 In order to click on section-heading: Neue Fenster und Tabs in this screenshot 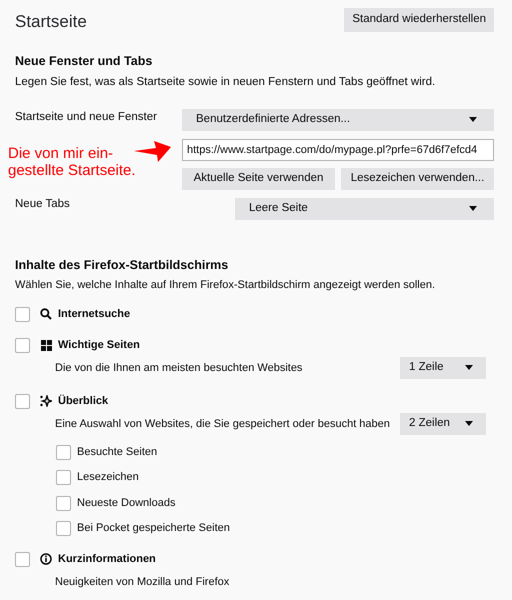, I will do `click(84, 61)`.